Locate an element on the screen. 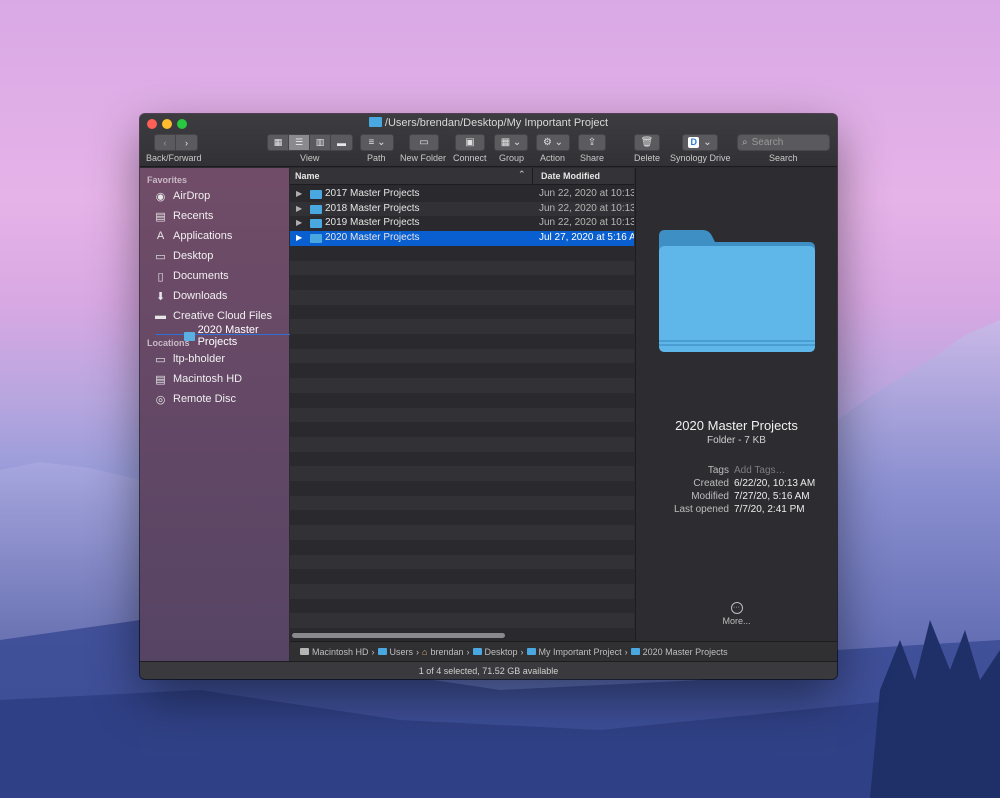 The height and width of the screenshot is (798, 1000). applications-icon: A is located at coordinates (160, 236).